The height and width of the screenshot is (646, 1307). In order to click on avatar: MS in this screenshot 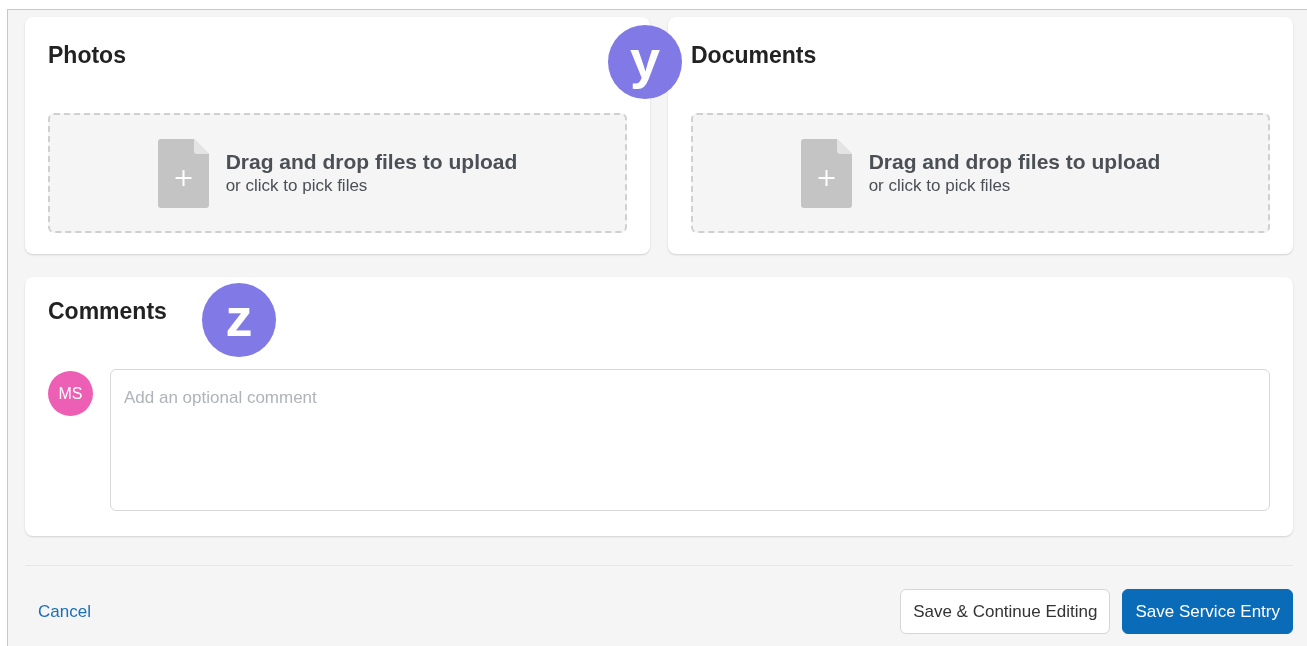, I will do `click(70, 393)`.